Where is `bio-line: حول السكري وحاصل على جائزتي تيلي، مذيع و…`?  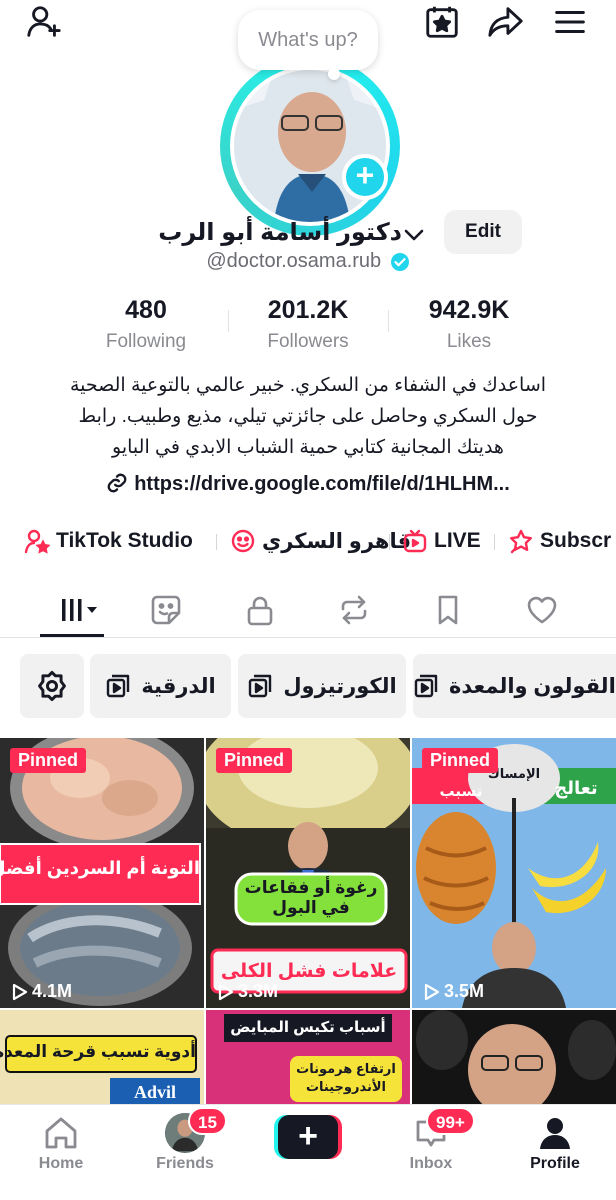 bio-line: حول السكري وحاصل على جائزتي تيلي، مذيع و… is located at coordinates (308, 416).